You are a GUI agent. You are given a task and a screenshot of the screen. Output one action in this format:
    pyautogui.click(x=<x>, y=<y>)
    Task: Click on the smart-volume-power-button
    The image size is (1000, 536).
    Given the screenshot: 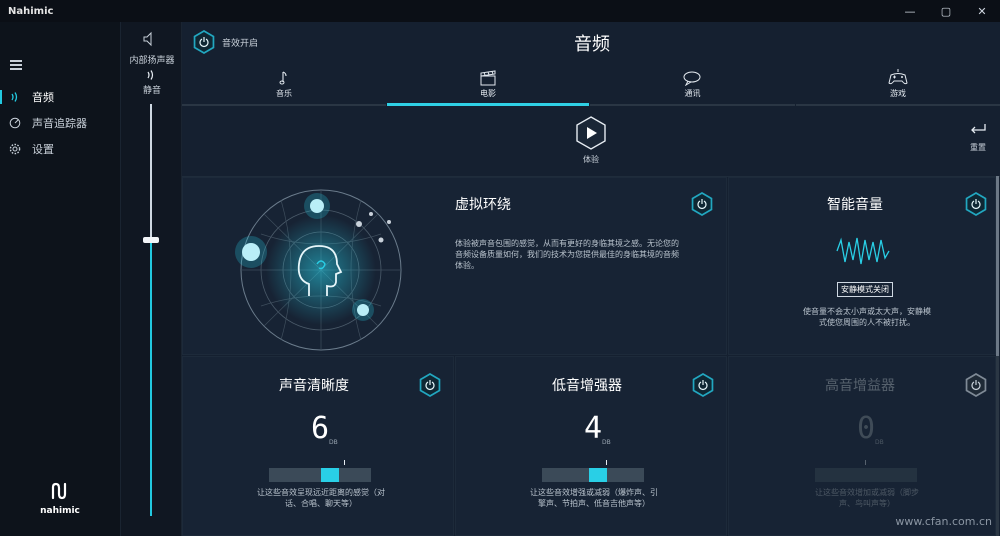 What is the action you would take?
    pyautogui.click(x=976, y=204)
    